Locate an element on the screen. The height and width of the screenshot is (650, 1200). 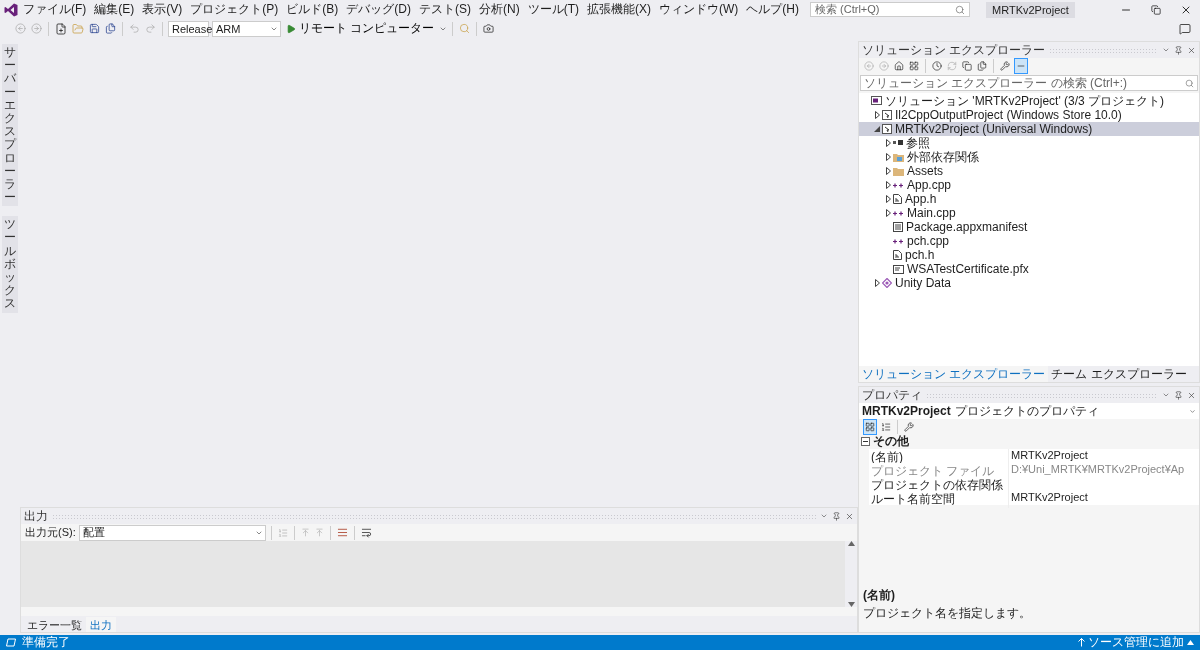
new-file-button is located at coordinates (61, 28).